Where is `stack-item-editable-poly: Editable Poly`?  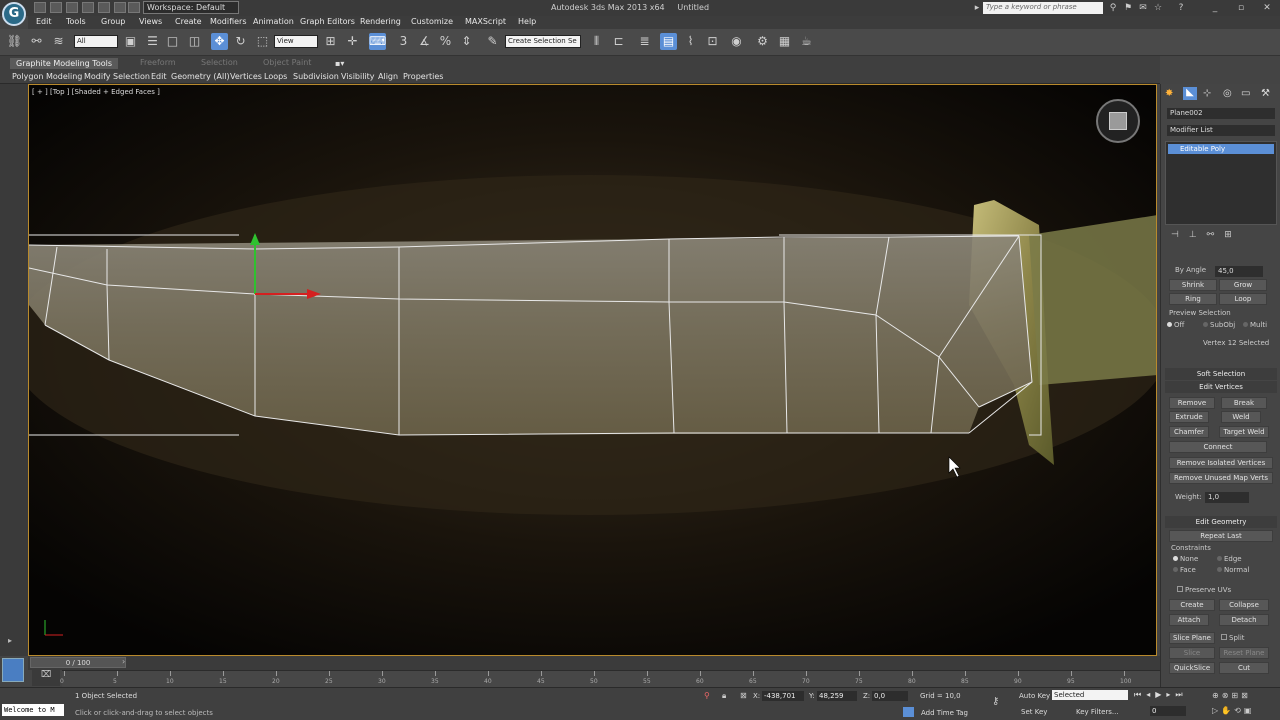 stack-item-editable-poly: Editable Poly is located at coordinates (1221, 149).